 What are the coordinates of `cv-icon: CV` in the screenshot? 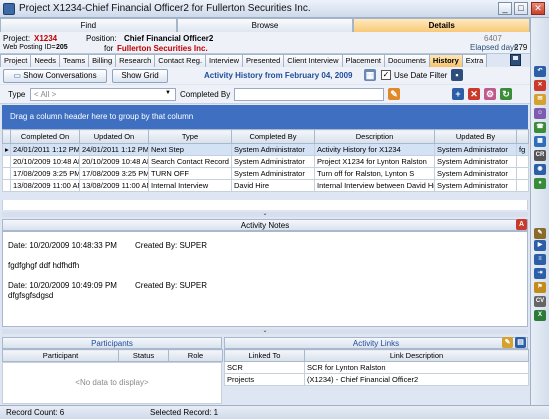 It's located at (540, 301).